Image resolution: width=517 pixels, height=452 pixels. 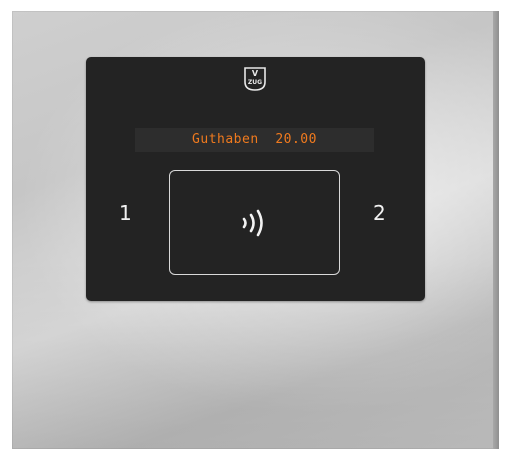 I want to click on housing-edge, so click(x=496, y=230).